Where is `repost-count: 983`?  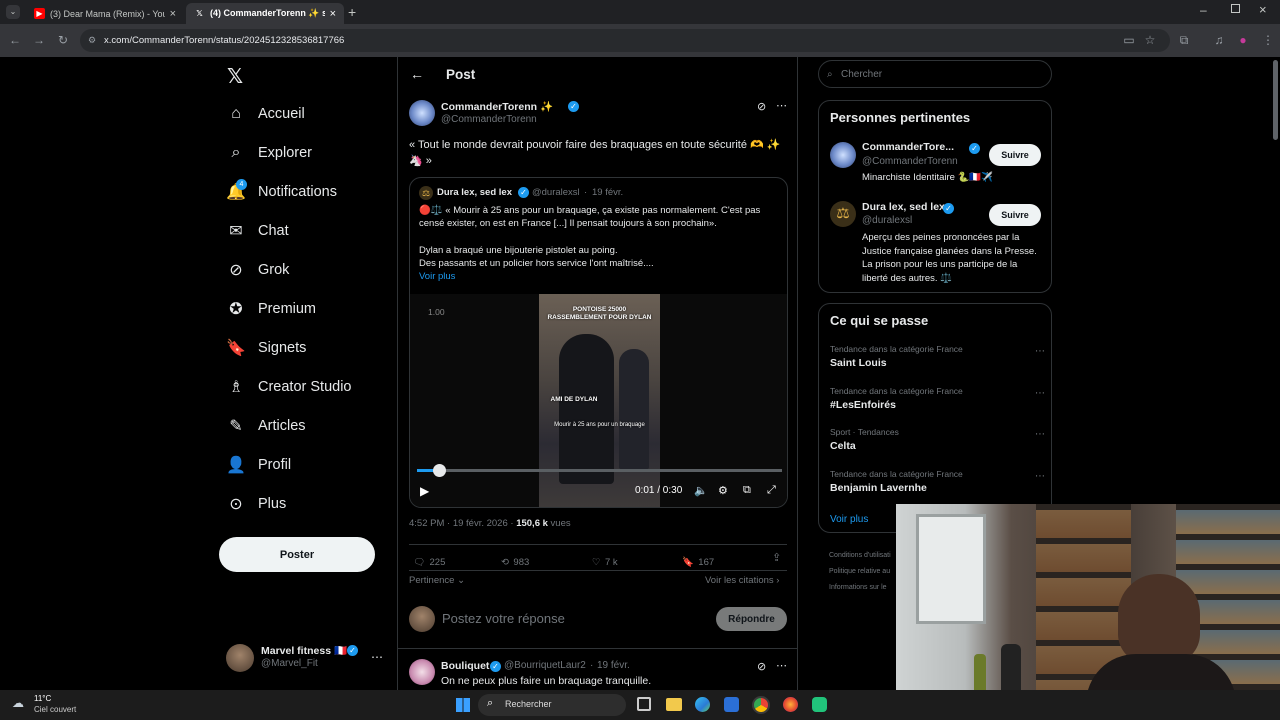
repost-count: 983 is located at coordinates (521, 562).